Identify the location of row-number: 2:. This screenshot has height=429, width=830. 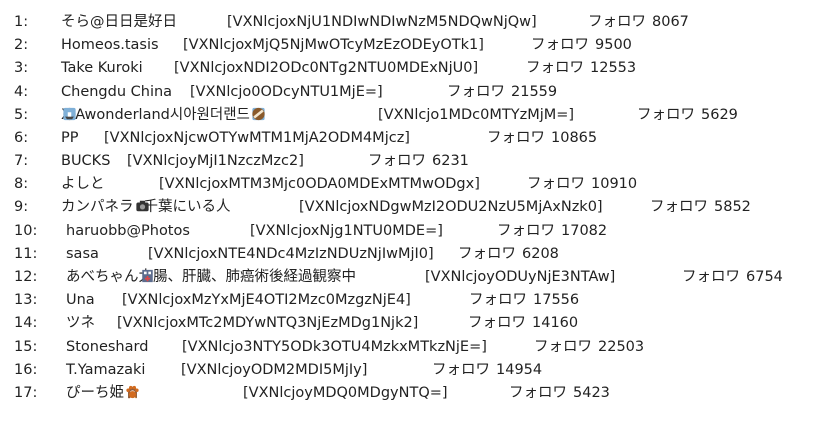
(21, 45).